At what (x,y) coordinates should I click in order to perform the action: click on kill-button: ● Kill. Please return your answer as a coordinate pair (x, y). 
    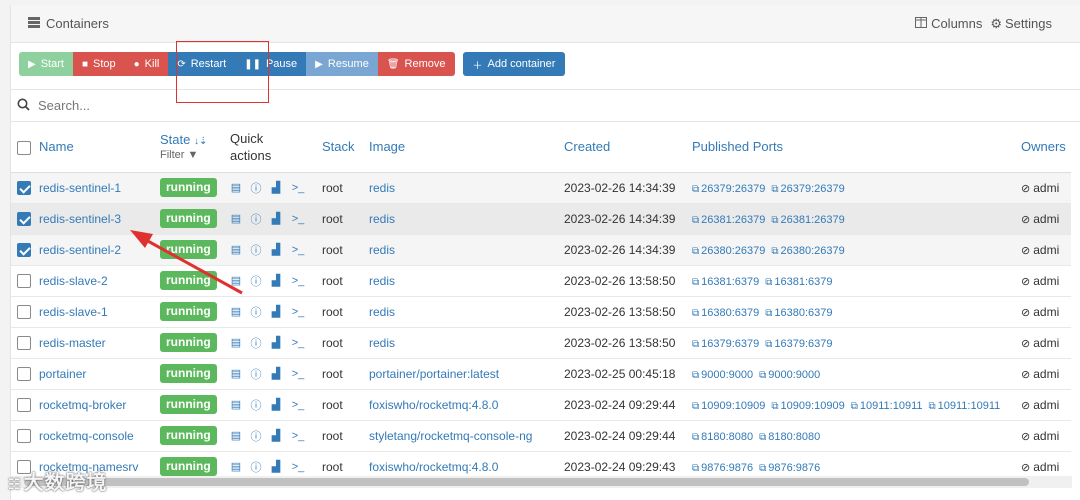
    Looking at the image, I should click on (146, 64).